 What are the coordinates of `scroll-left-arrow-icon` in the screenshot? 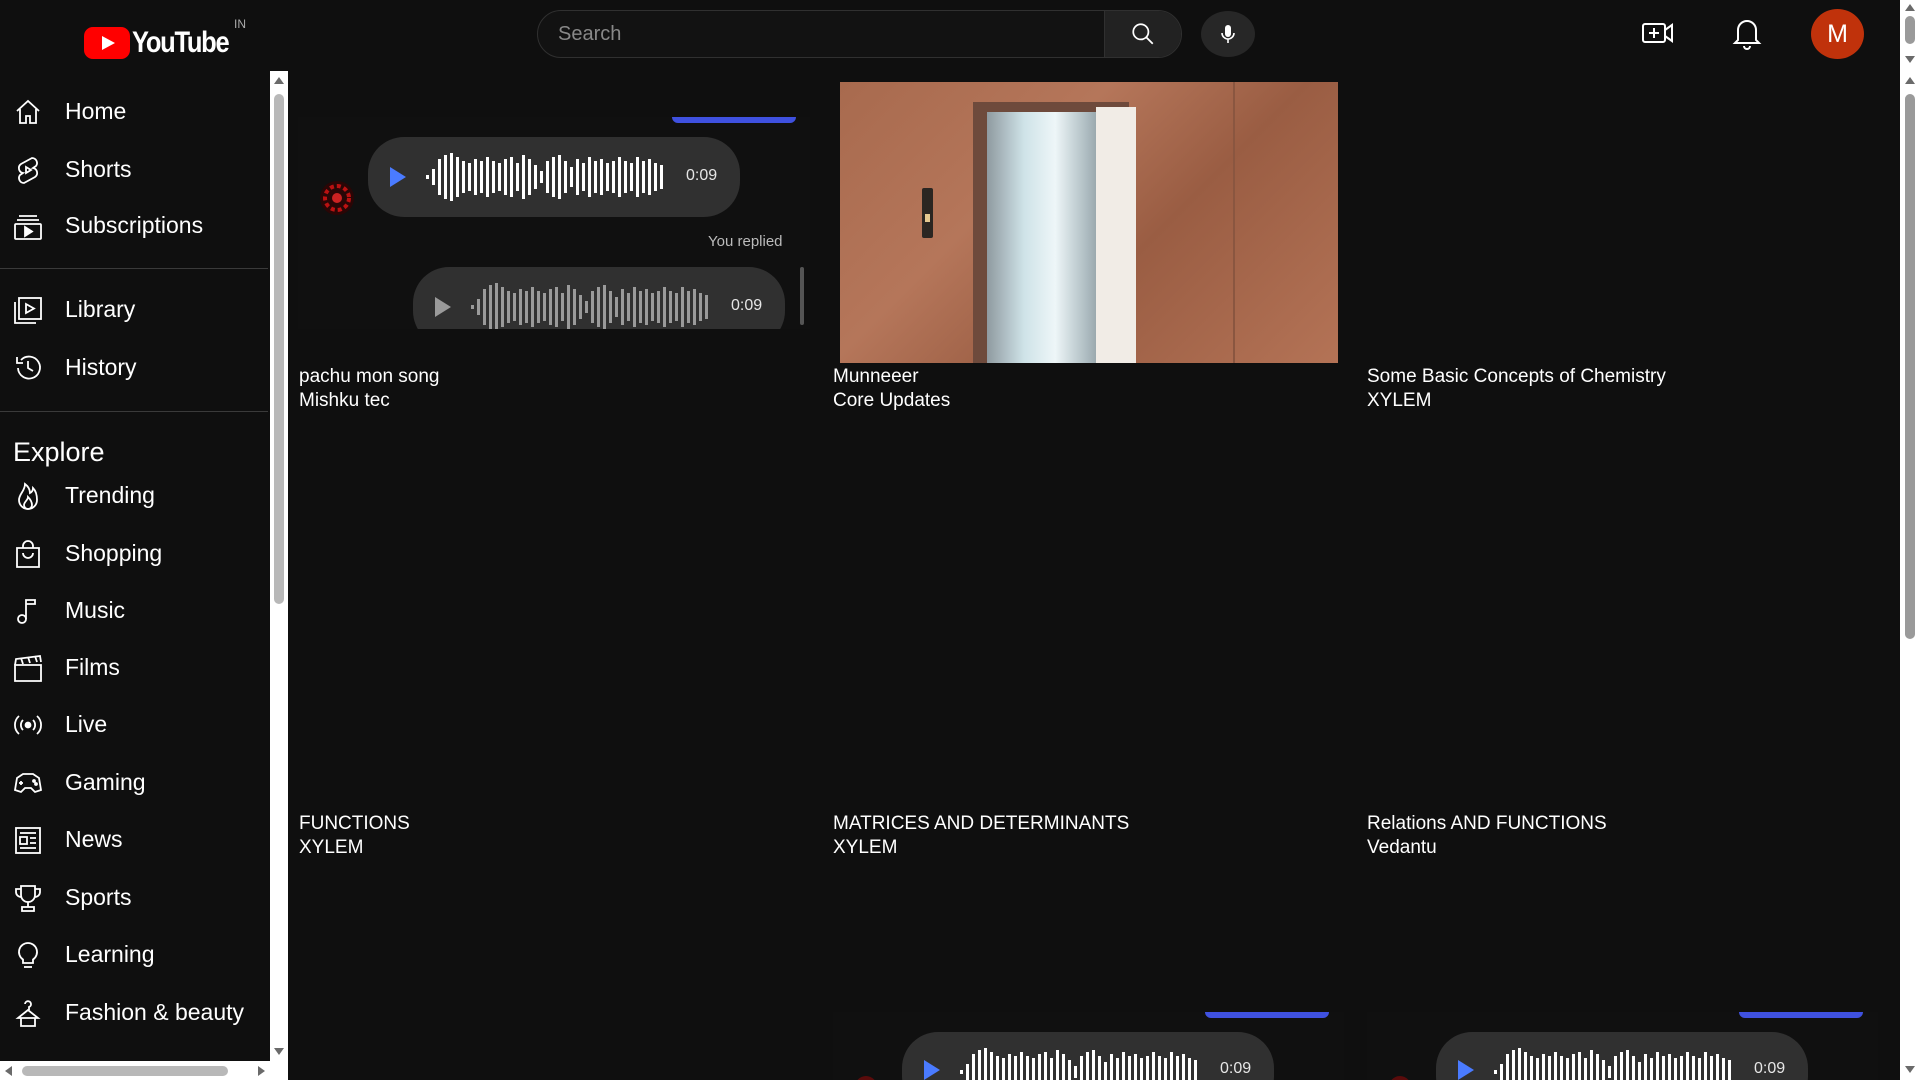 It's located at (8, 1071).